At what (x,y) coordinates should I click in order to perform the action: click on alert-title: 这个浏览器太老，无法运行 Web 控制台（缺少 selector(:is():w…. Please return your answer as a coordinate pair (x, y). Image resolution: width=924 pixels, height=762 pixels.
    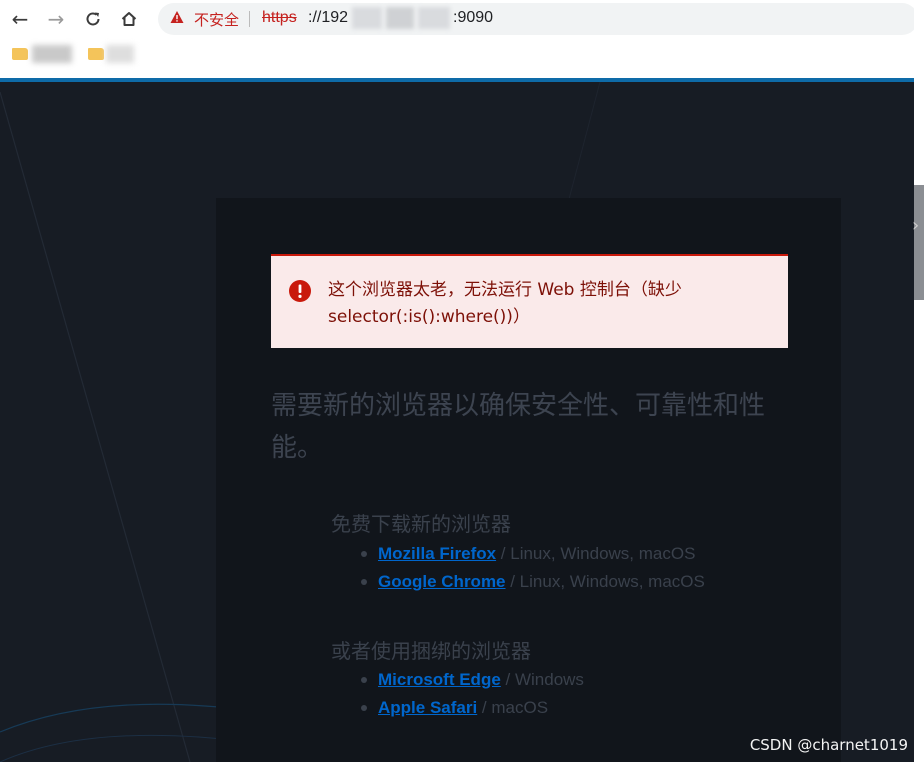
    Looking at the image, I should click on (505, 303).